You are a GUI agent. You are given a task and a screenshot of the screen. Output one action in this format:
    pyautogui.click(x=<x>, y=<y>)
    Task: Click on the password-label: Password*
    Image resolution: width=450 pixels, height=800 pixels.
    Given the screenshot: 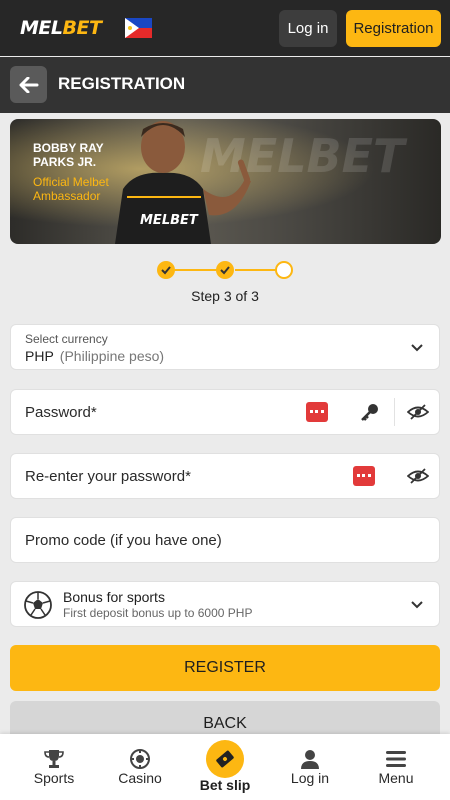 What is the action you would take?
    pyautogui.click(x=61, y=412)
    